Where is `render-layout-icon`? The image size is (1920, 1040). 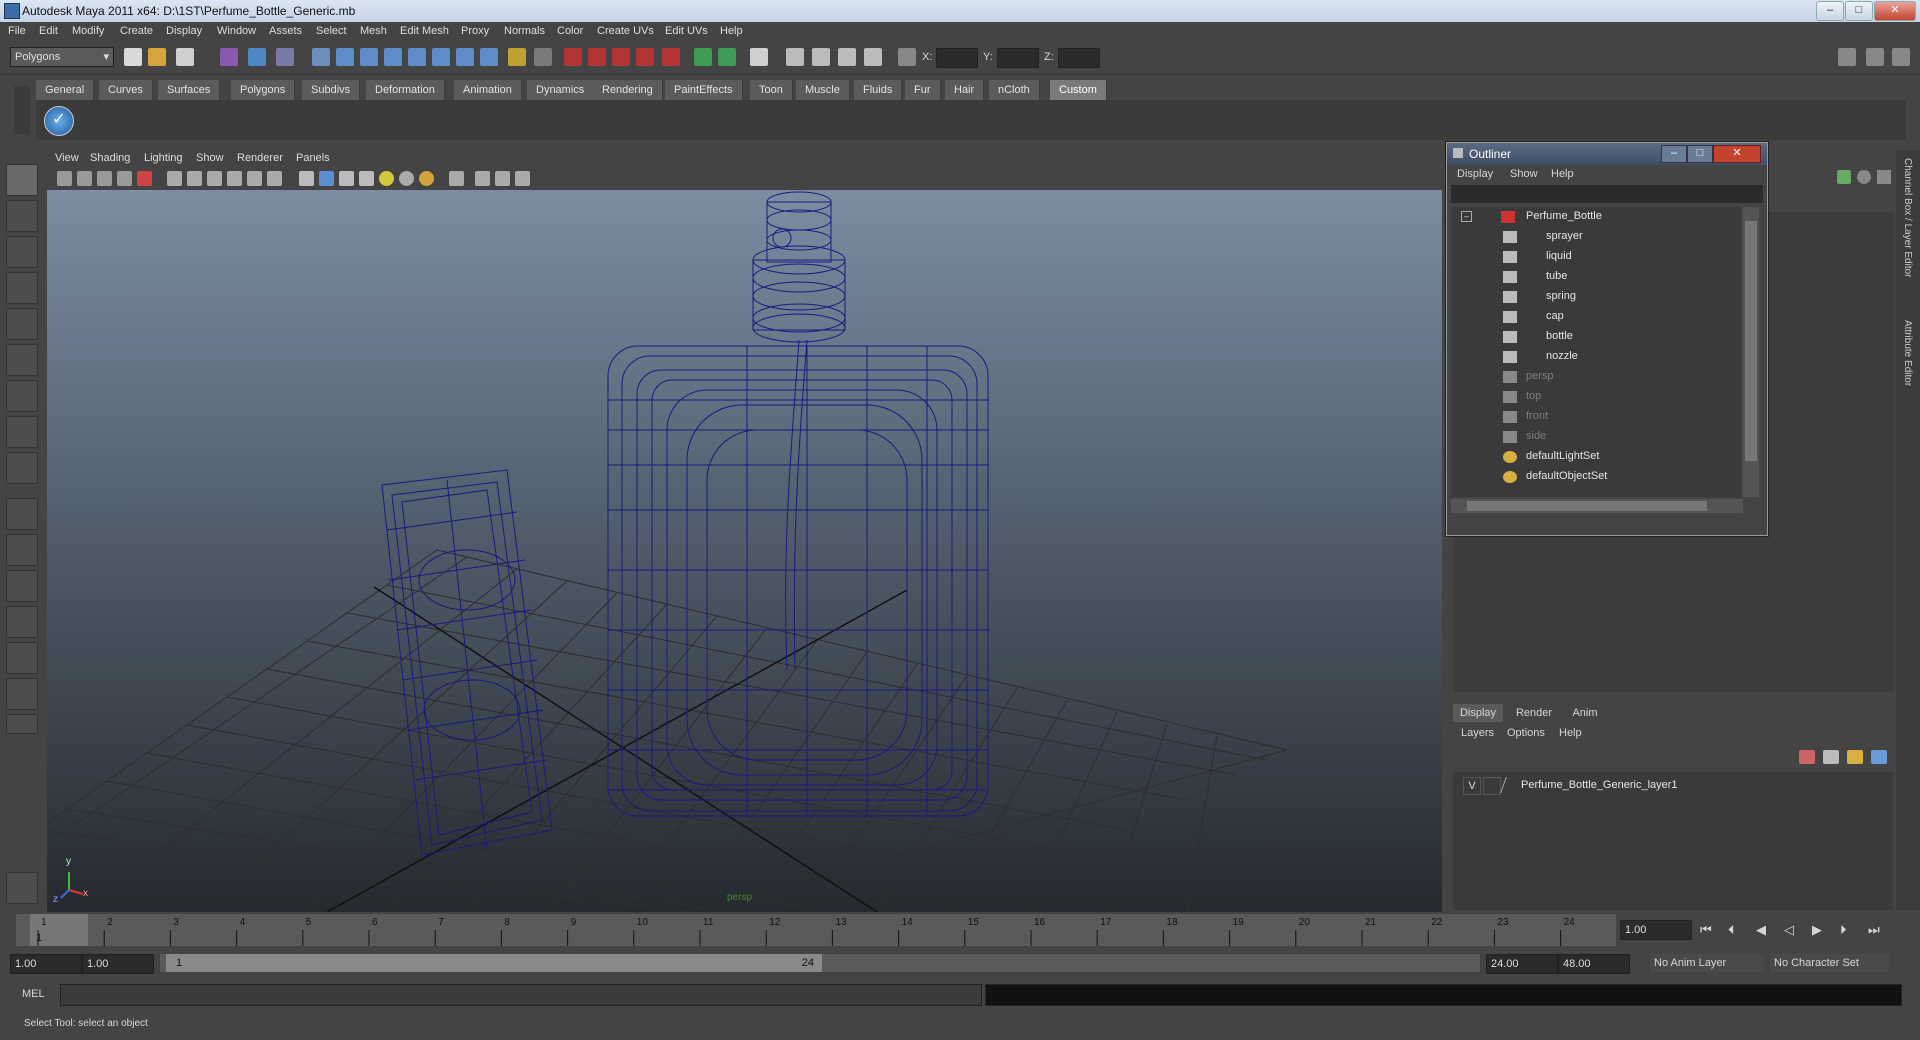 render-layout-icon is located at coordinates (22, 694).